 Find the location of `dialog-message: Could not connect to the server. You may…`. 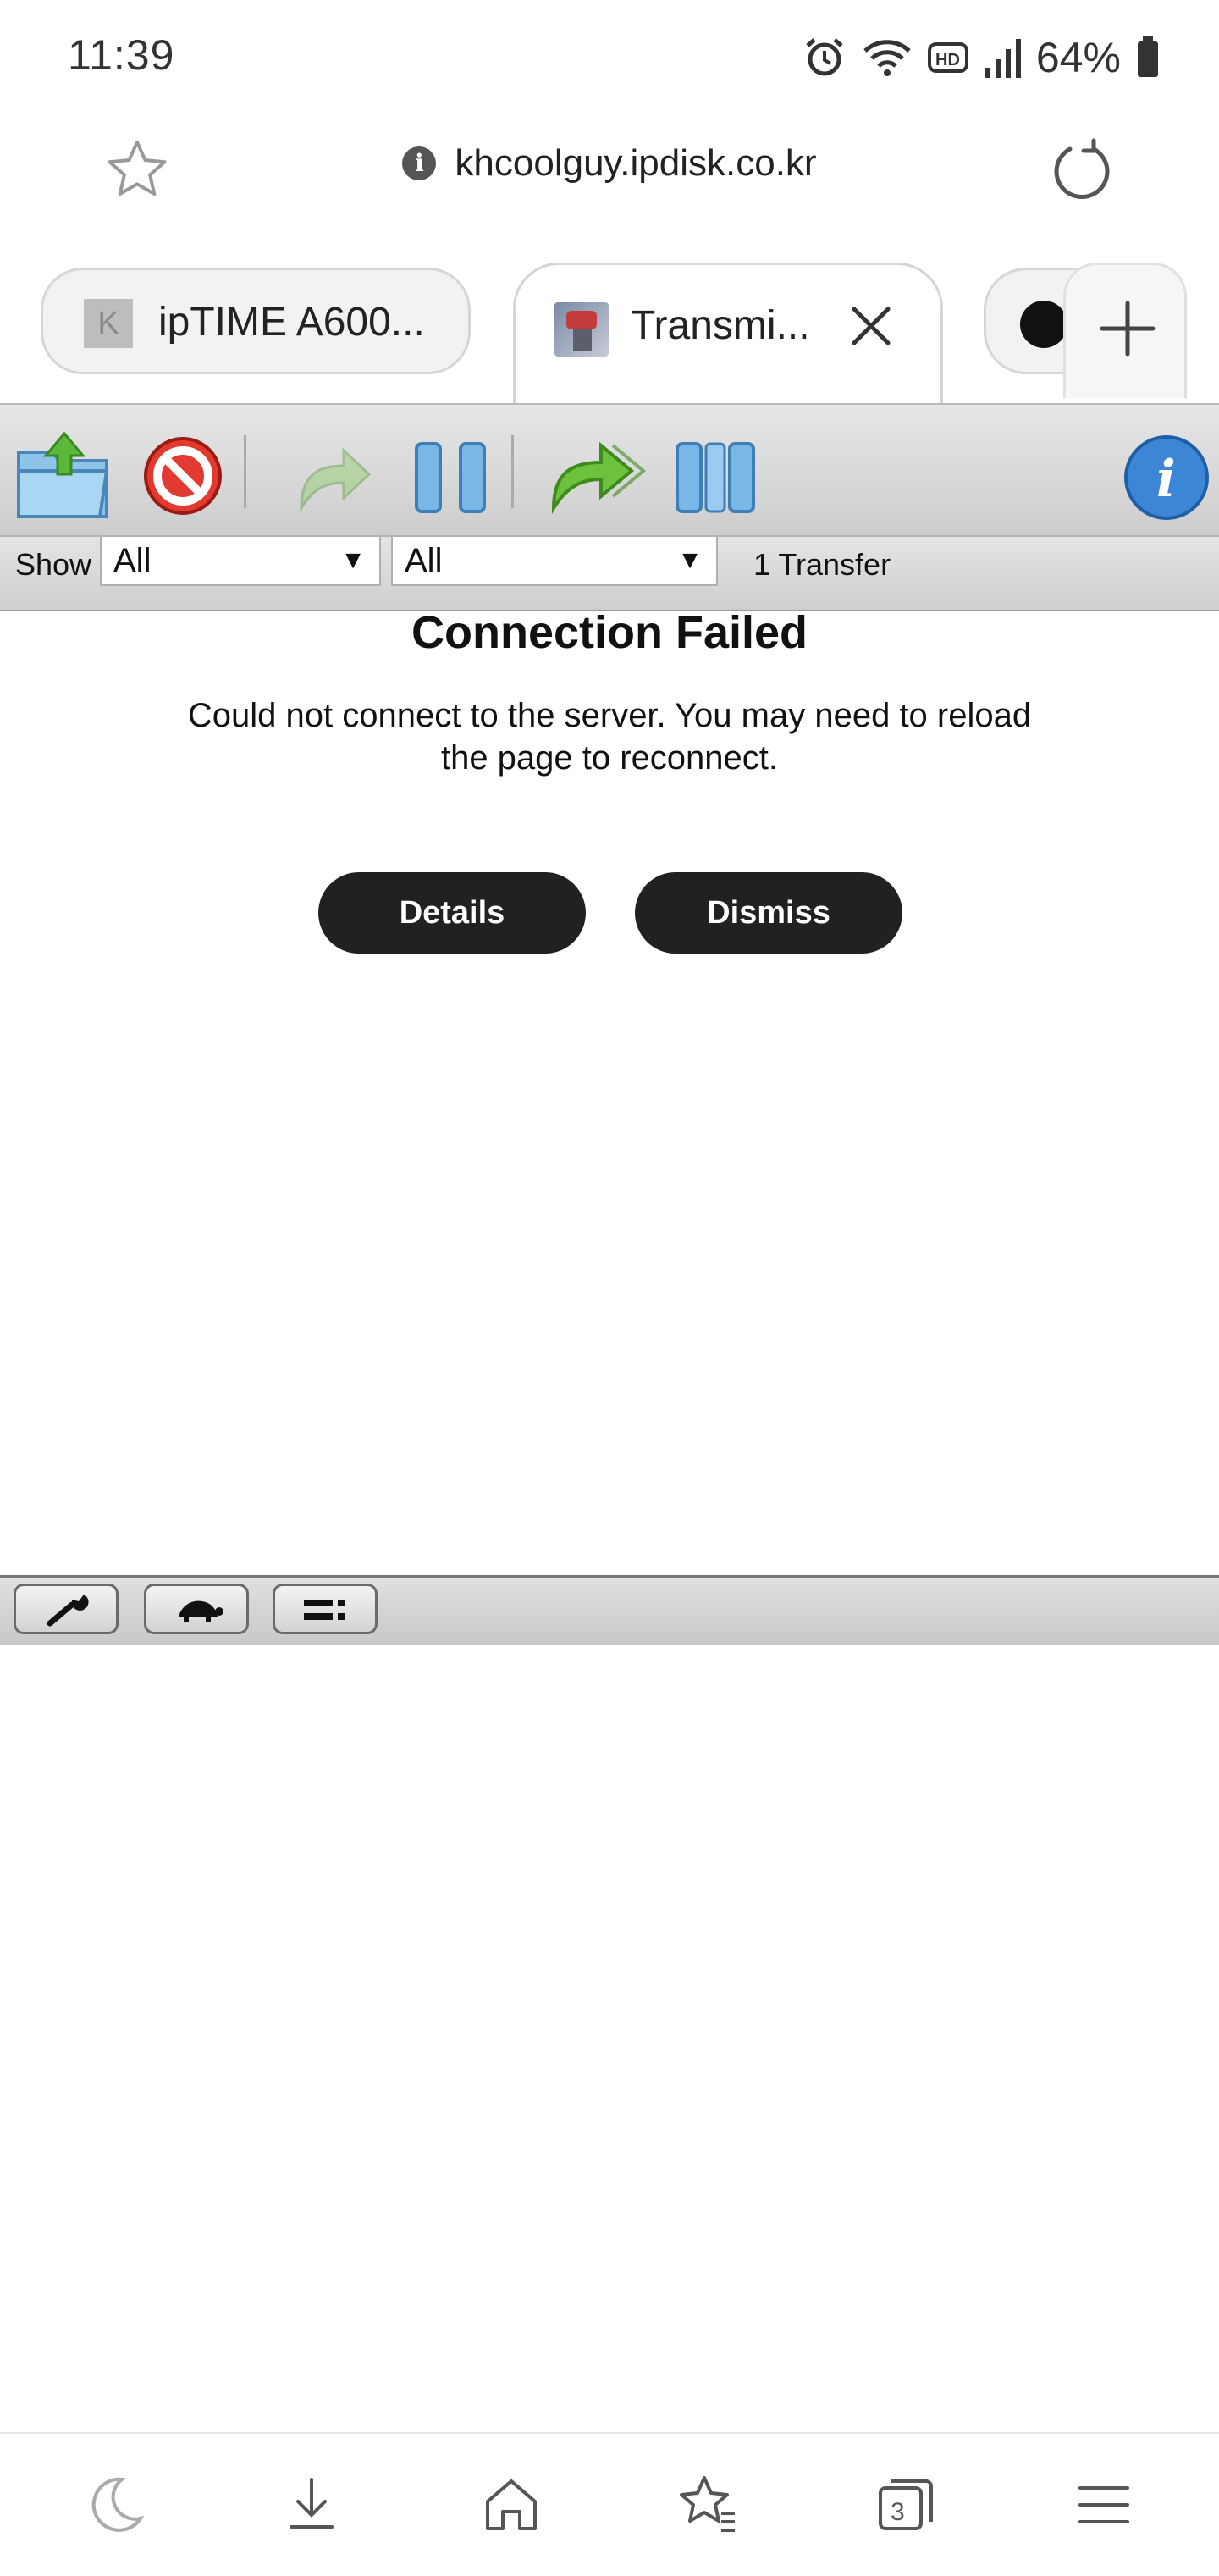

dialog-message: Could not connect to the server. You may… is located at coordinates (609, 737).